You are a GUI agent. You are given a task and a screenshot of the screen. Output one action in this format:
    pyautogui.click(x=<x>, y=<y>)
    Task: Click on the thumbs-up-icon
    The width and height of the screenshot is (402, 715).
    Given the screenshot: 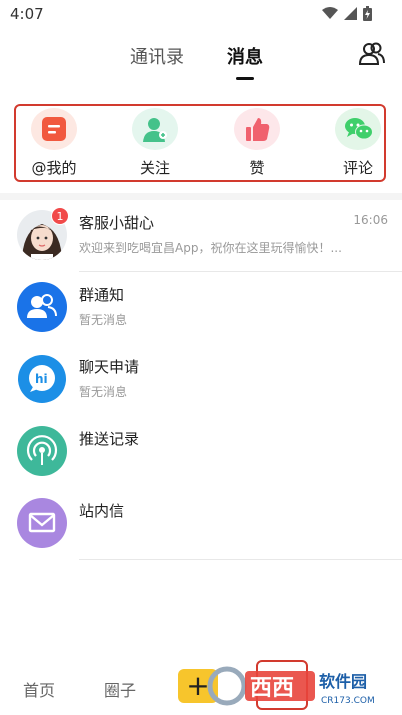 What is the action you would take?
    pyautogui.click(x=257, y=129)
    